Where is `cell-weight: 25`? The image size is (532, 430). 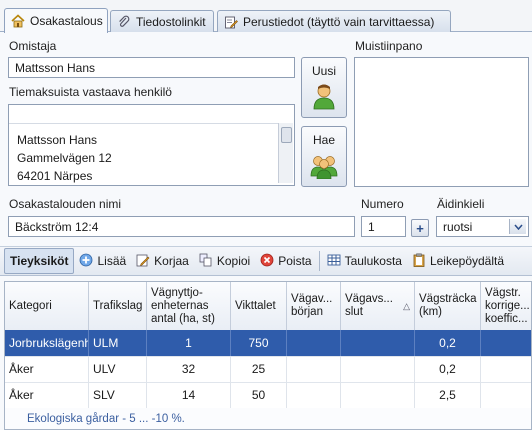 cell-weight: 25 is located at coordinates (259, 369).